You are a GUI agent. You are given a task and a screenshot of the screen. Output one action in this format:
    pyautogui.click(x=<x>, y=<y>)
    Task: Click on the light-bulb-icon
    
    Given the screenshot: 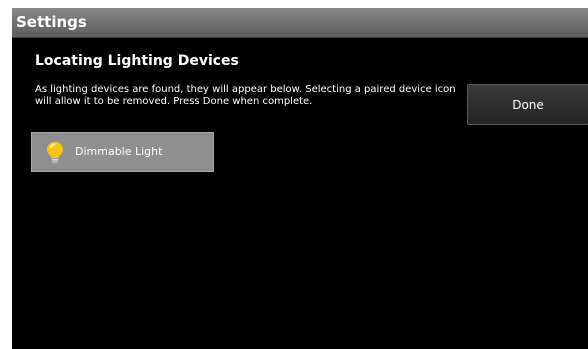 What is the action you would take?
    pyautogui.click(x=55, y=153)
    